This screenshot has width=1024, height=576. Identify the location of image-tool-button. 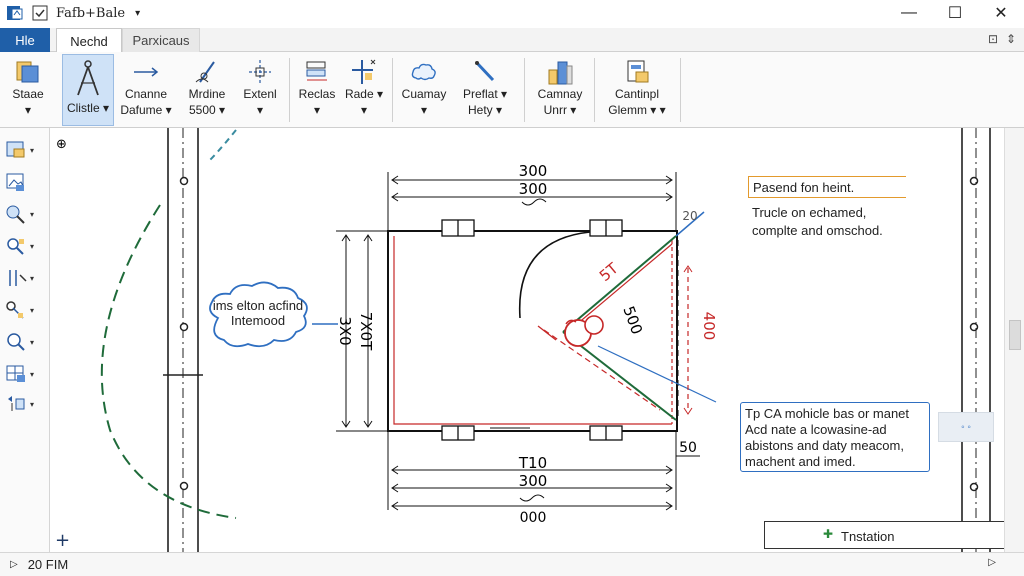
(25, 182).